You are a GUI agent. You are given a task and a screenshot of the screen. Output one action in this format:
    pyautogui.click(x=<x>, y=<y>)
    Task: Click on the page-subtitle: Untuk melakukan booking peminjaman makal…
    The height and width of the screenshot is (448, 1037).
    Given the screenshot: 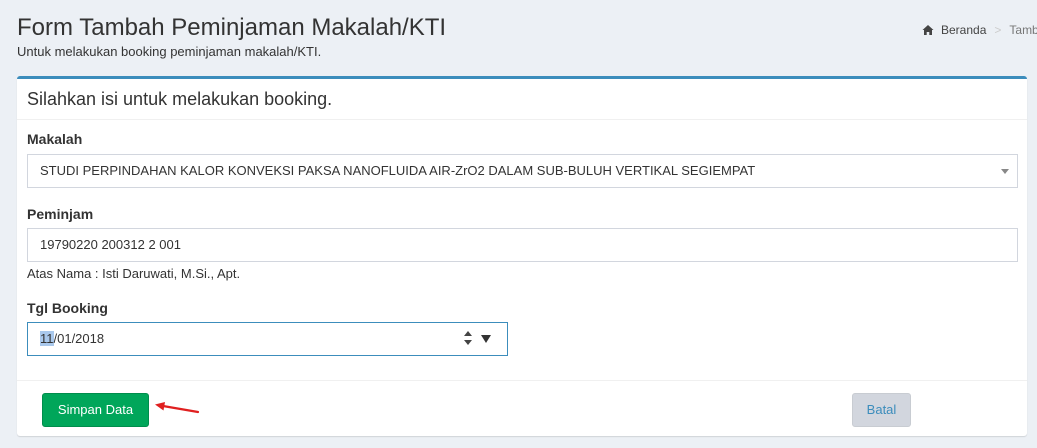 What is the action you would take?
    pyautogui.click(x=169, y=51)
    